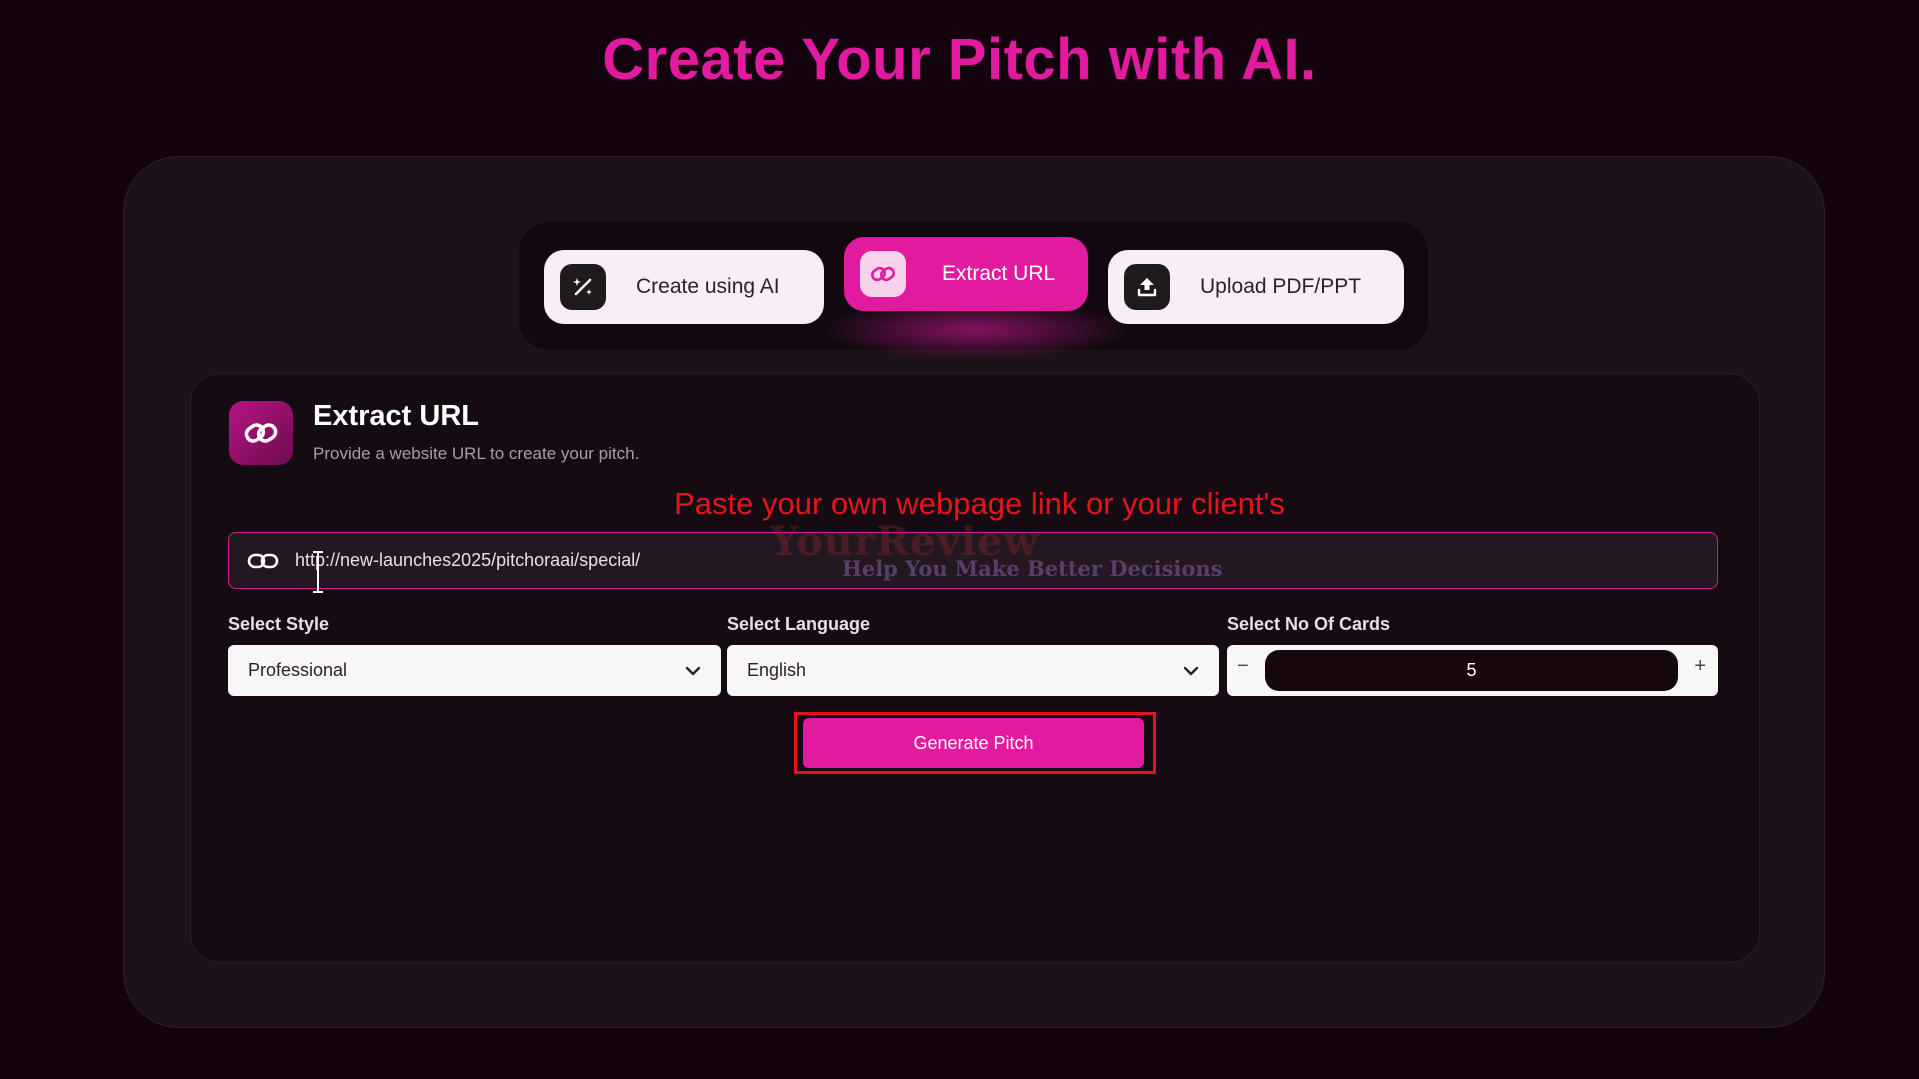 The height and width of the screenshot is (1079, 1919). What do you see at coordinates (298, 670) in the screenshot?
I see `style-value: Professional` at bounding box center [298, 670].